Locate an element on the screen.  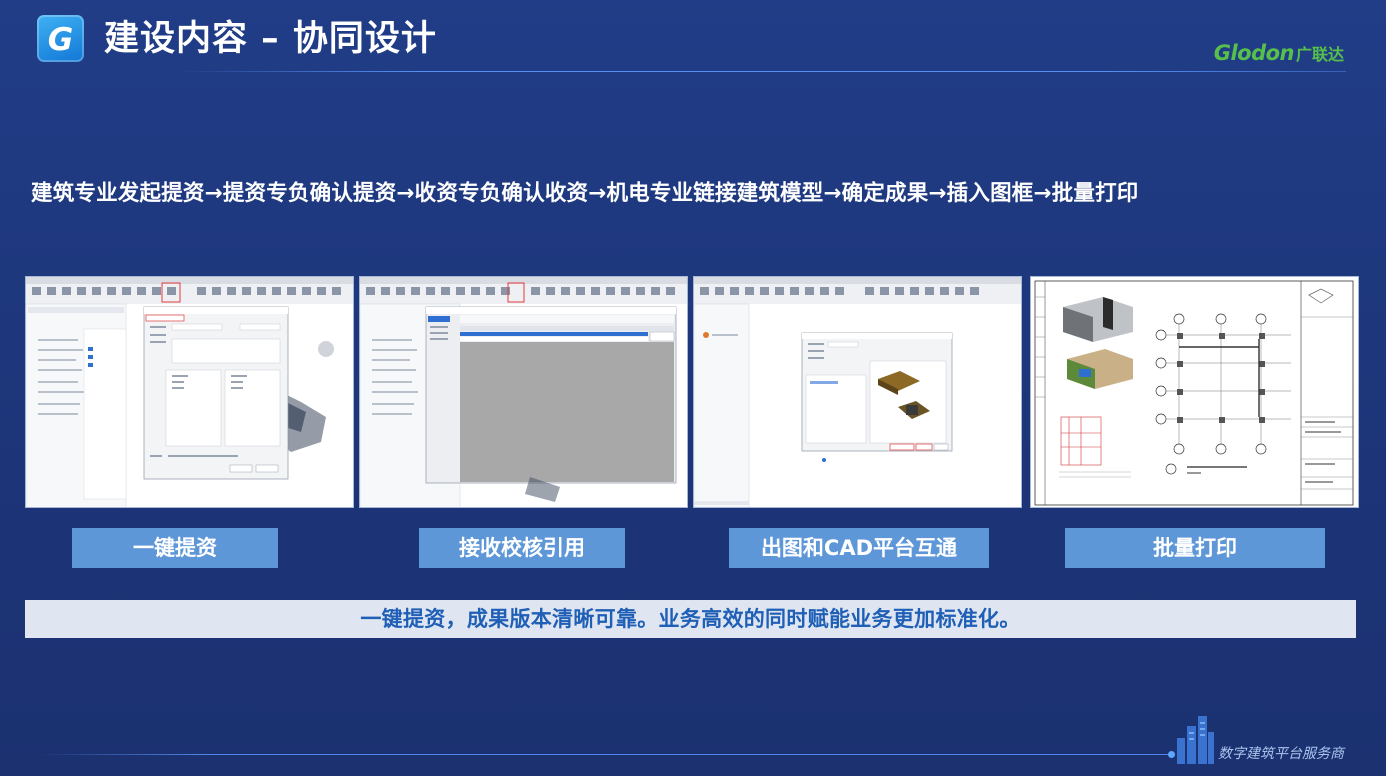
footer-divider is located at coordinates (604, 754).